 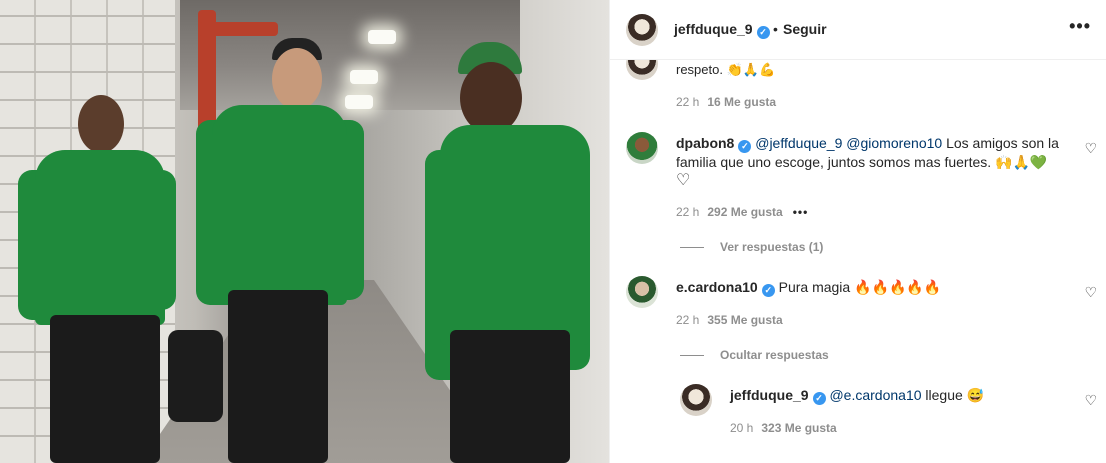 I want to click on author-avatar, so click(x=642, y=30).